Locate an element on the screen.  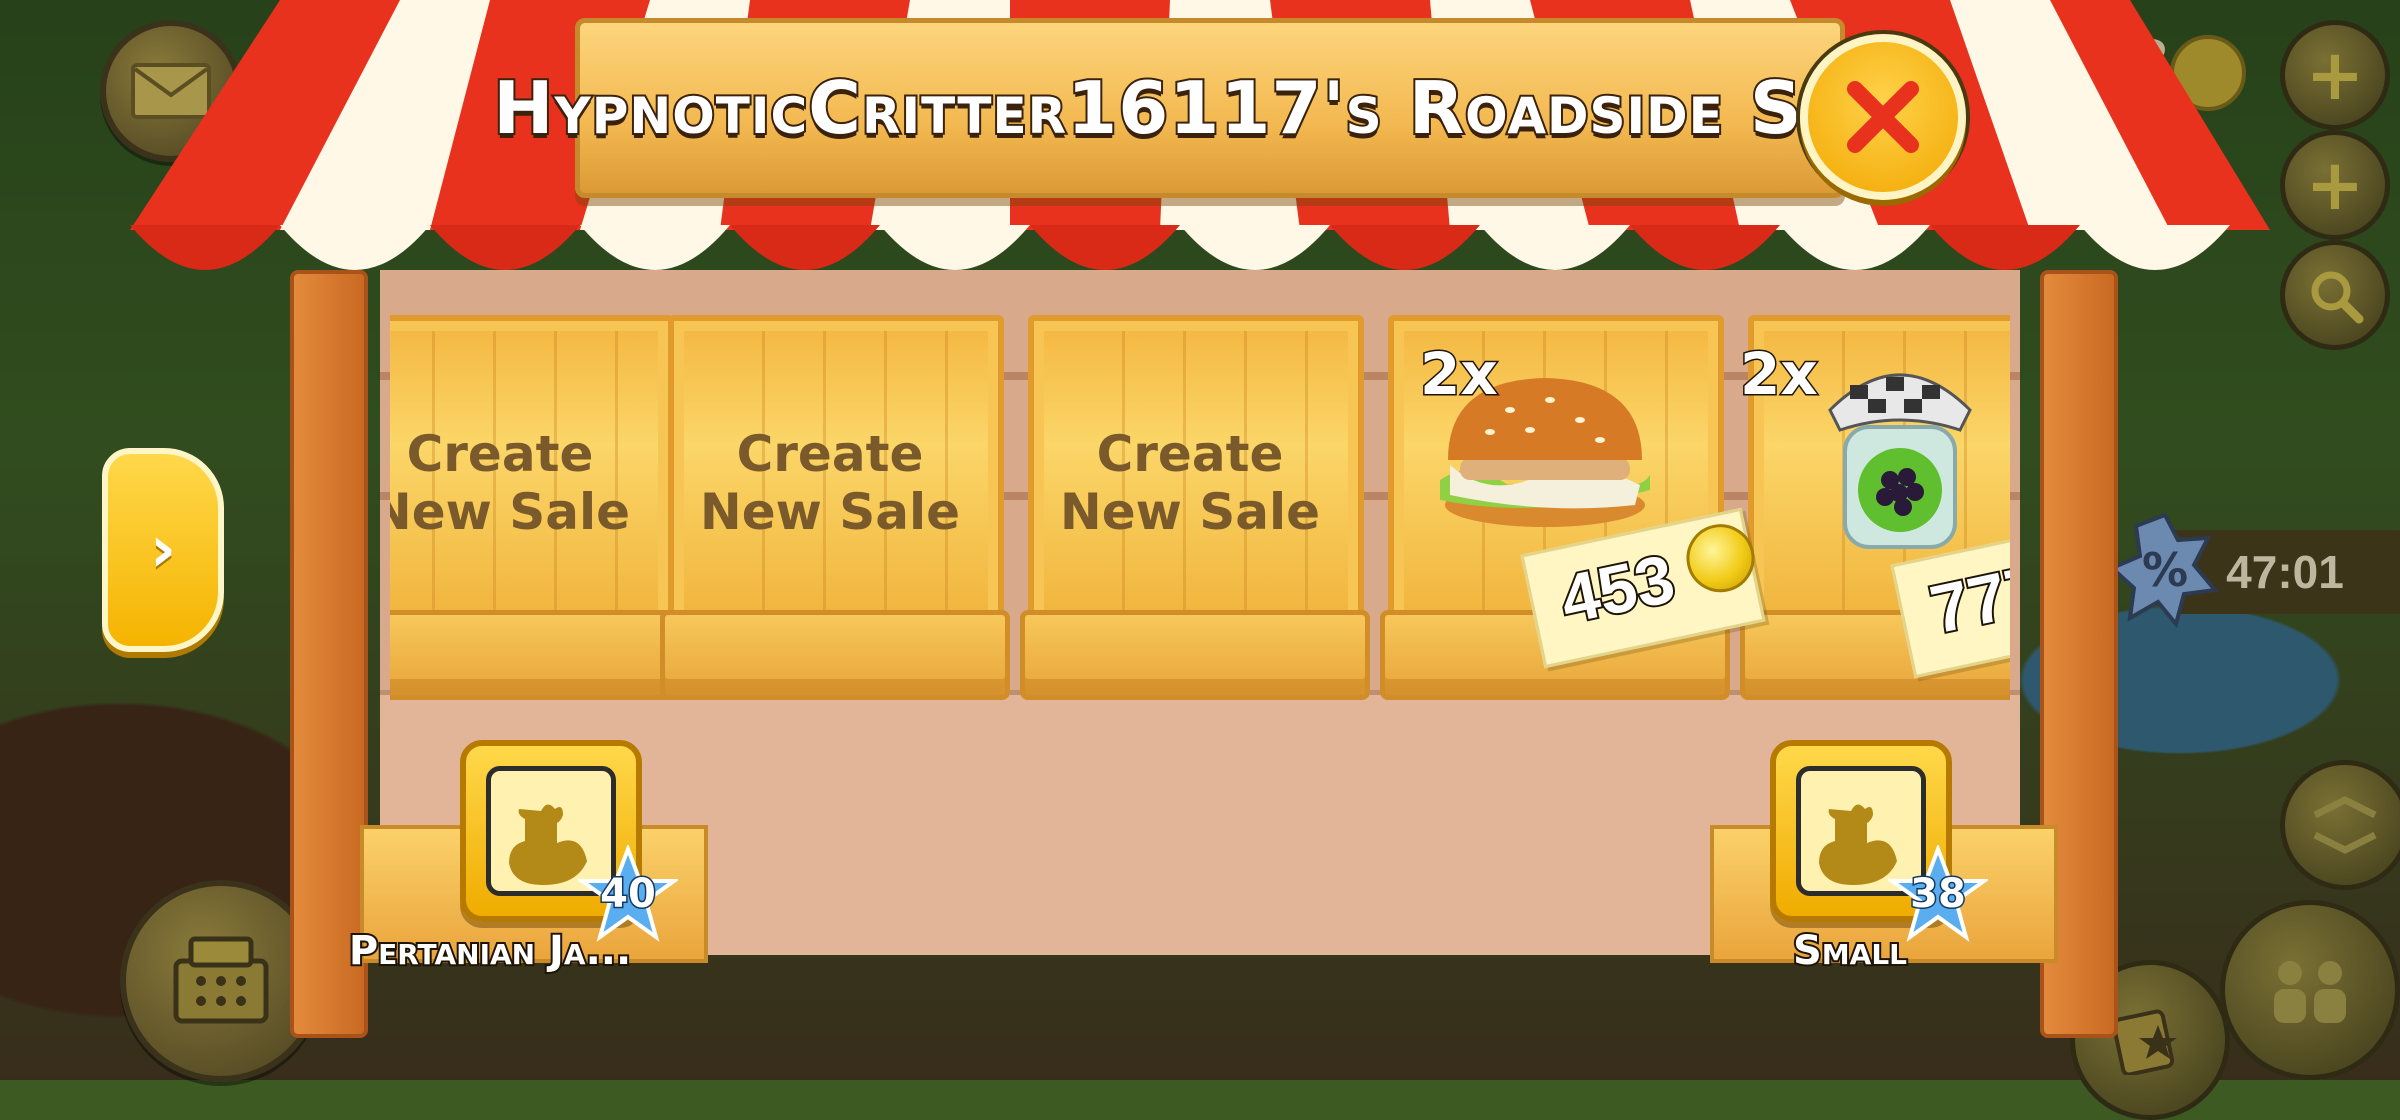
crate-jam-sale: 2x 777 is located at coordinates (1874, 505).